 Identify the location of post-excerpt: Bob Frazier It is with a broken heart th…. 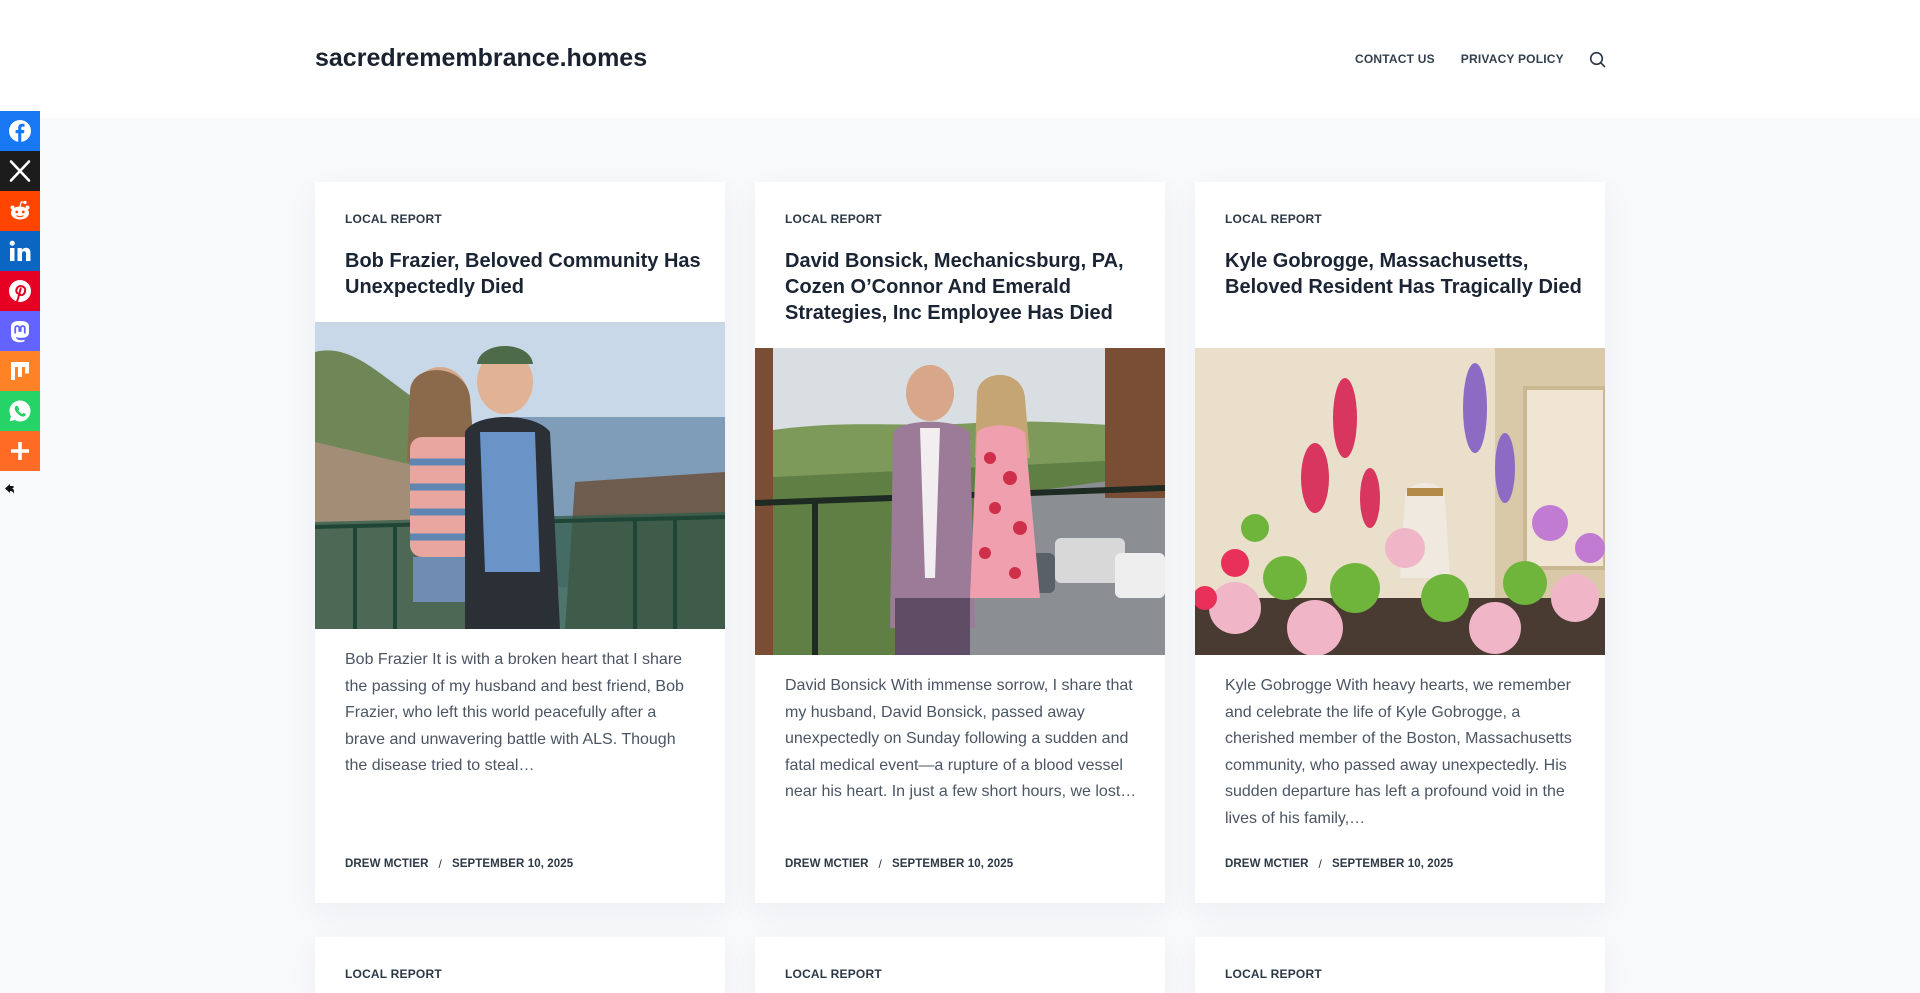
(514, 712).